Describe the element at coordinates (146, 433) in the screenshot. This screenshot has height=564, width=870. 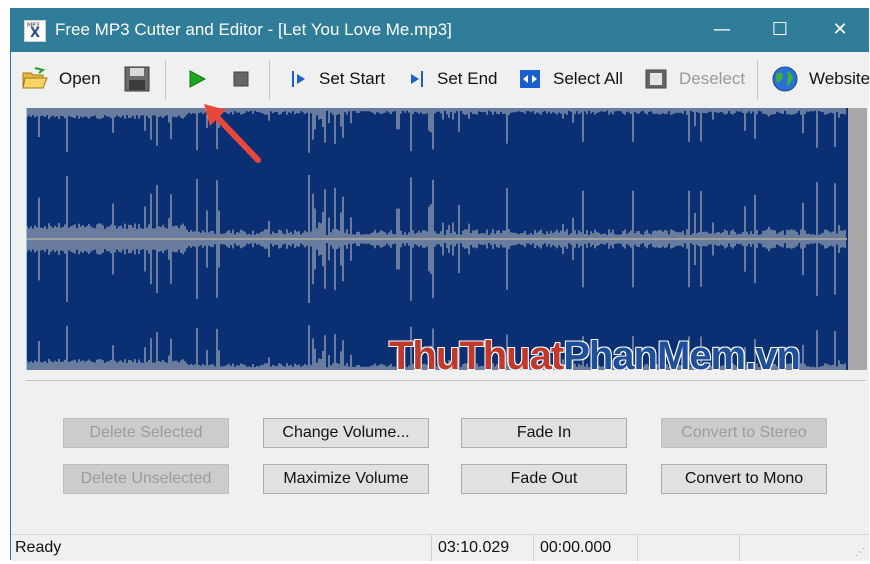
I see `delete-selected-button: Delete Selected` at that location.